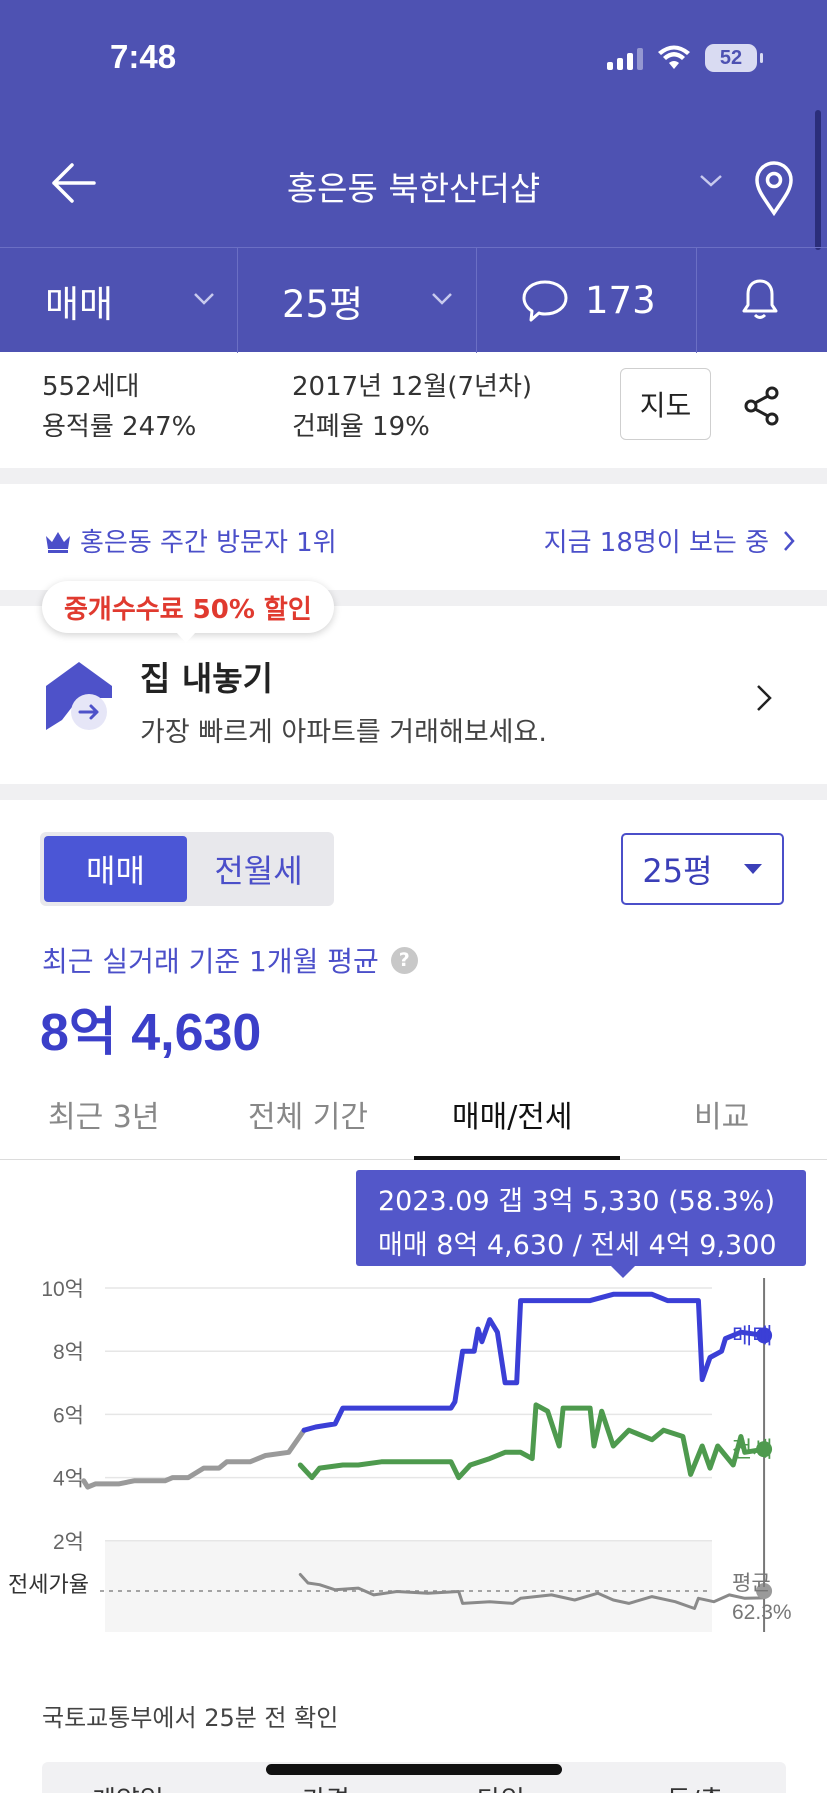 The width and height of the screenshot is (827, 1793). I want to click on col-type: 타입, so click(501, 1786).